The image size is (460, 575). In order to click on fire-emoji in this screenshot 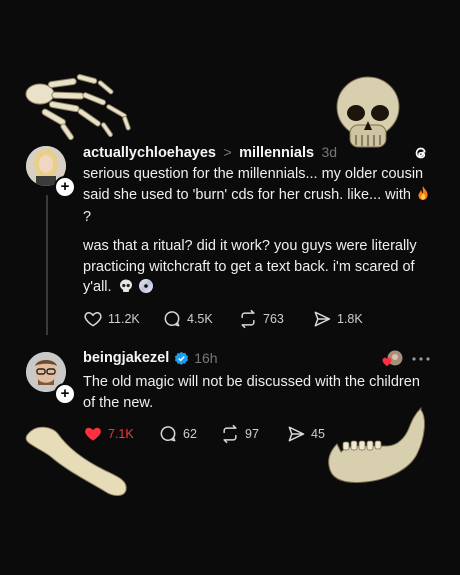, I will do `click(423, 196)`.